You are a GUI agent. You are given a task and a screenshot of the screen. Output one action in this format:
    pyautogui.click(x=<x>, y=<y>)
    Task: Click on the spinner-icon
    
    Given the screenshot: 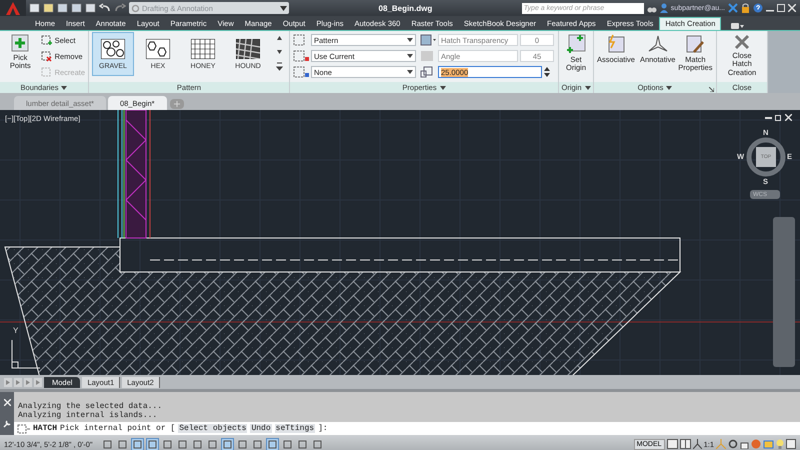 What is the action you would take?
    pyautogui.click(x=547, y=72)
    